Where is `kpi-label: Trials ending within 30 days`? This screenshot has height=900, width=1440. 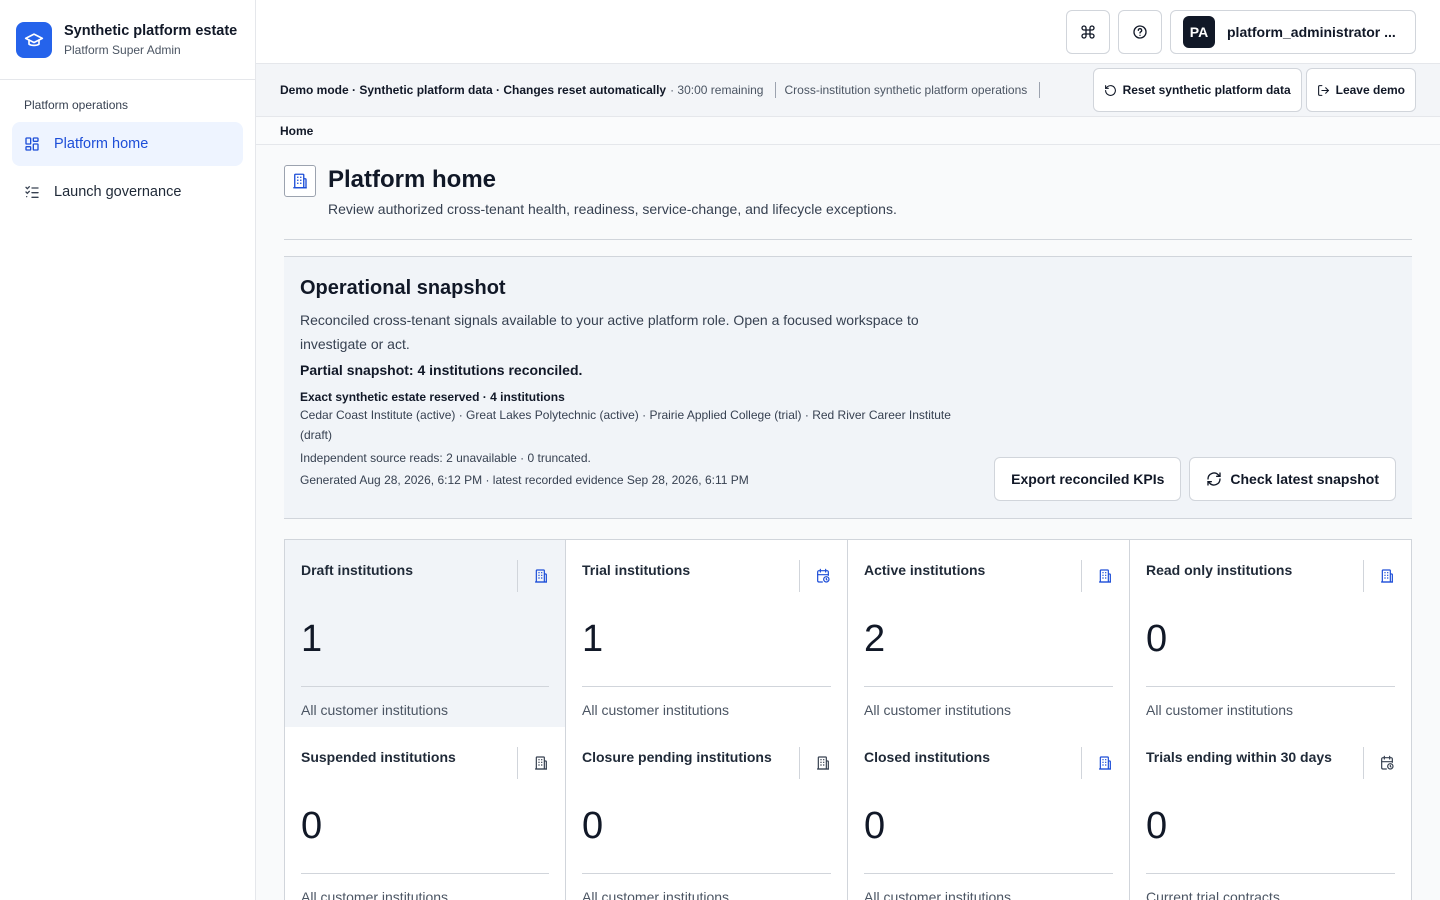
kpi-label: Trials ending within 30 days is located at coordinates (1239, 757).